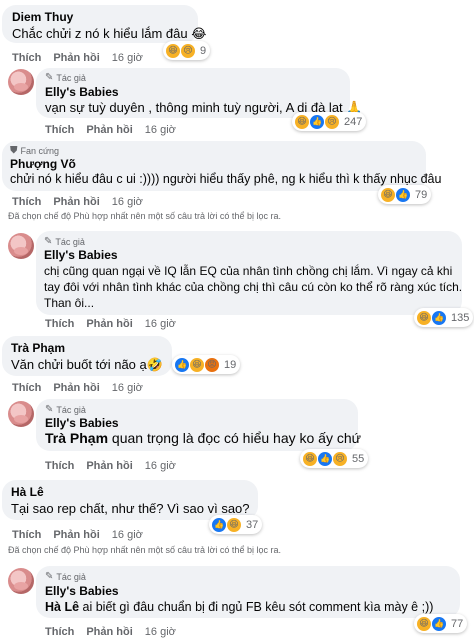 The height and width of the screenshot is (643, 474). I want to click on reaction-summary: 😆 👍 135, so click(444, 317).